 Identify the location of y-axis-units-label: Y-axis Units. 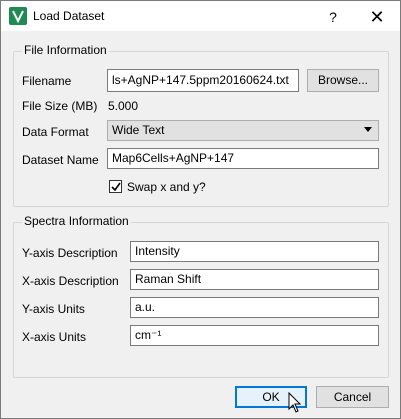
(53, 309).